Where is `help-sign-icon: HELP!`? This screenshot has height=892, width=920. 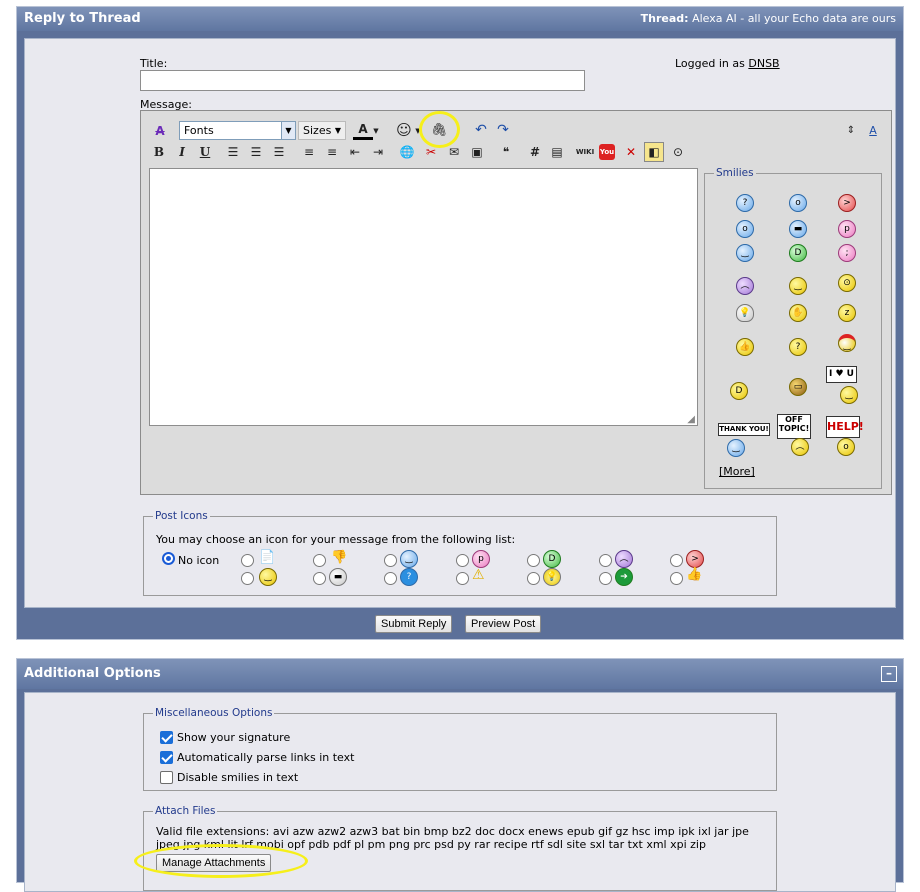
help-sign-icon: HELP! is located at coordinates (845, 427).